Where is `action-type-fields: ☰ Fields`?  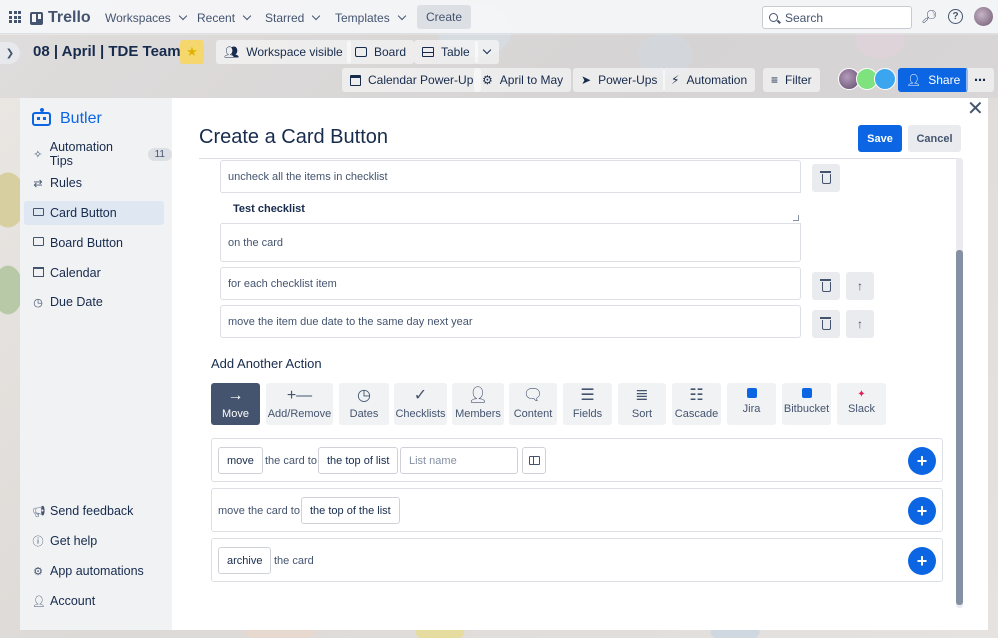
action-type-fields: ☰ Fields is located at coordinates (587, 404).